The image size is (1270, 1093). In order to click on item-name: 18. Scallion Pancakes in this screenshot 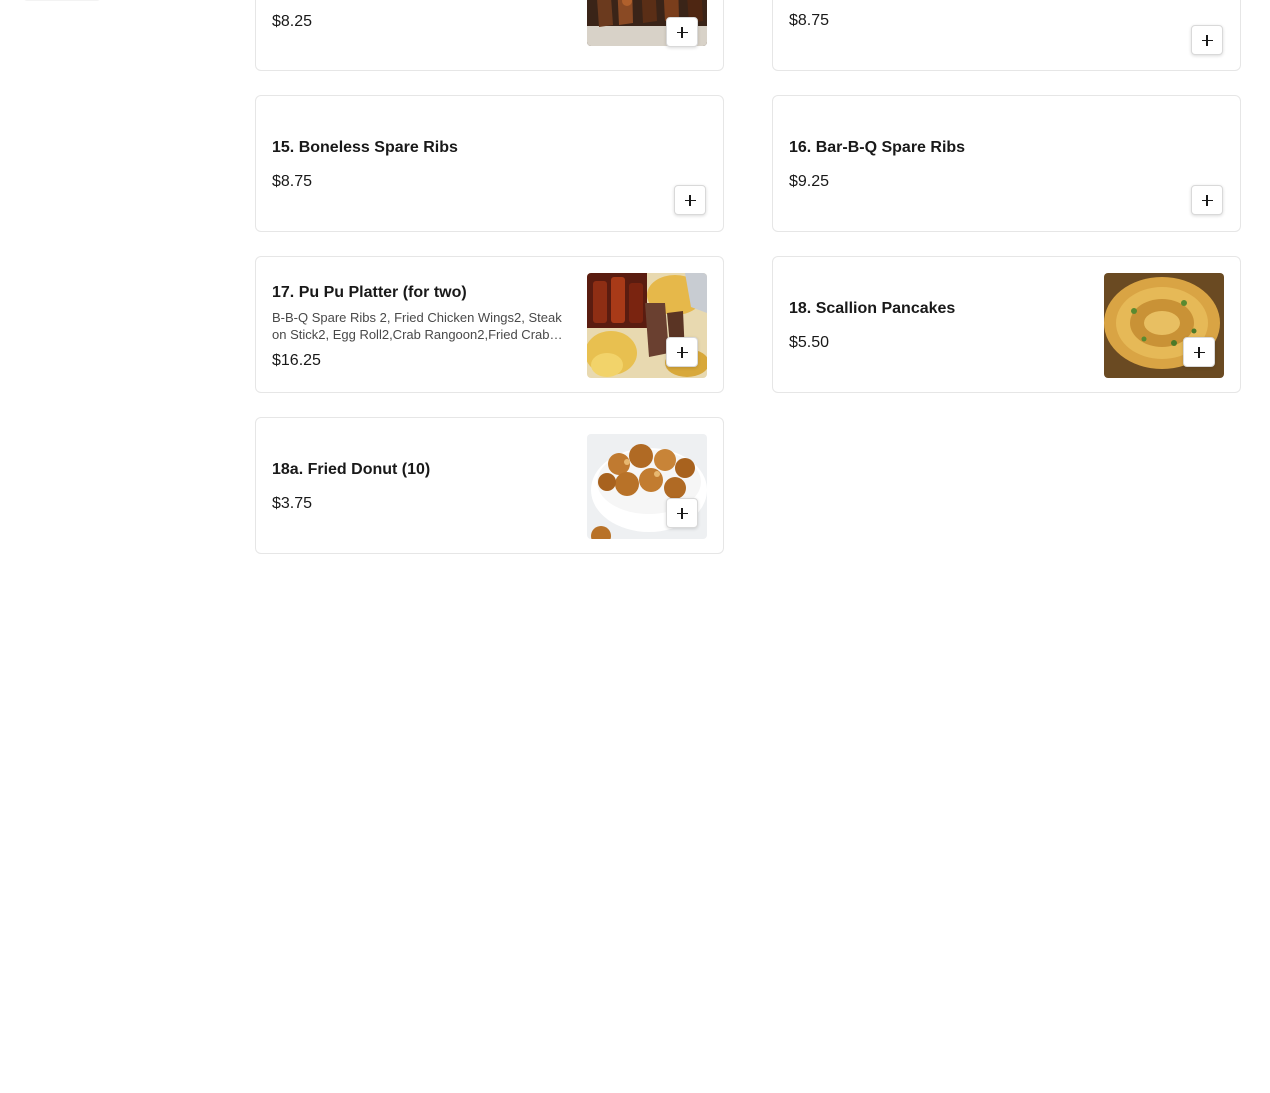, I will do `click(872, 308)`.